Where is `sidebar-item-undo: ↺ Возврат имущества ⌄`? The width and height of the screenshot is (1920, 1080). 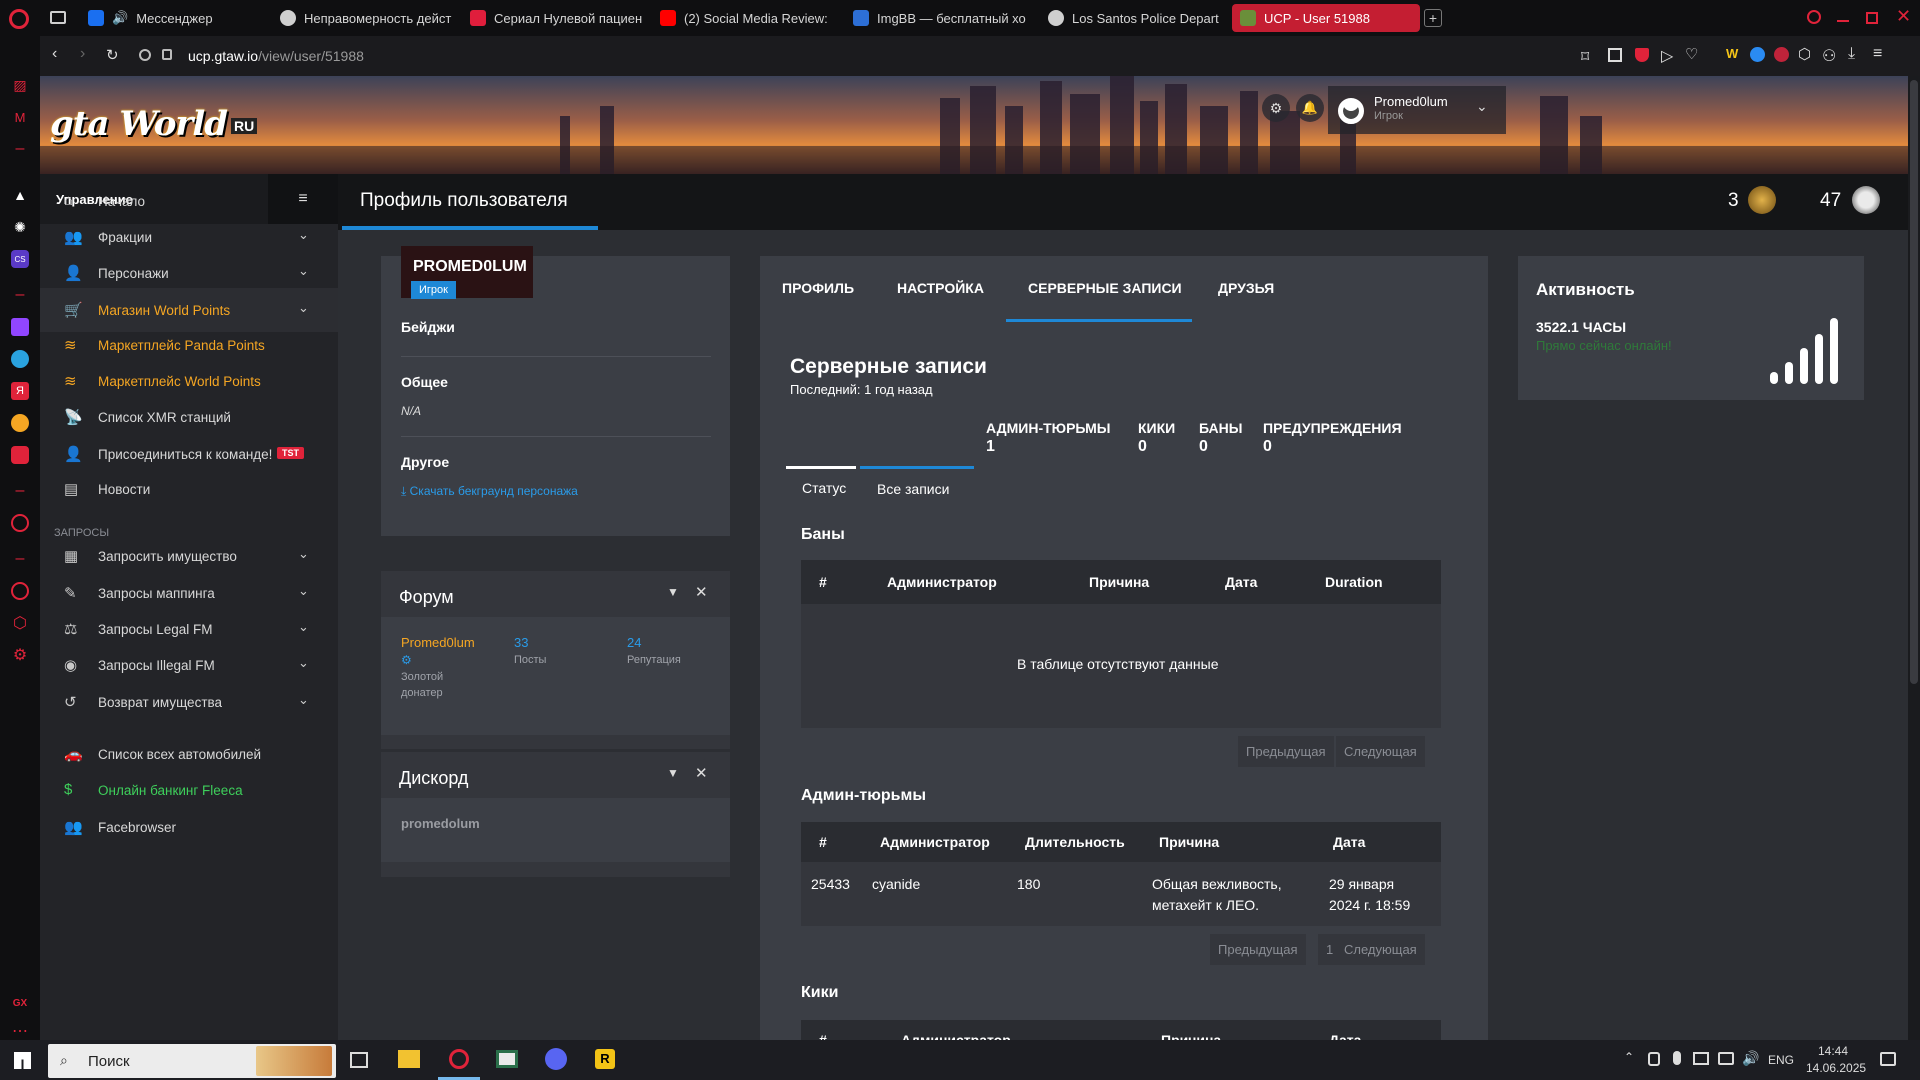
sidebar-item-undo: ↺ Возврат имущества ⌄ is located at coordinates (189, 702).